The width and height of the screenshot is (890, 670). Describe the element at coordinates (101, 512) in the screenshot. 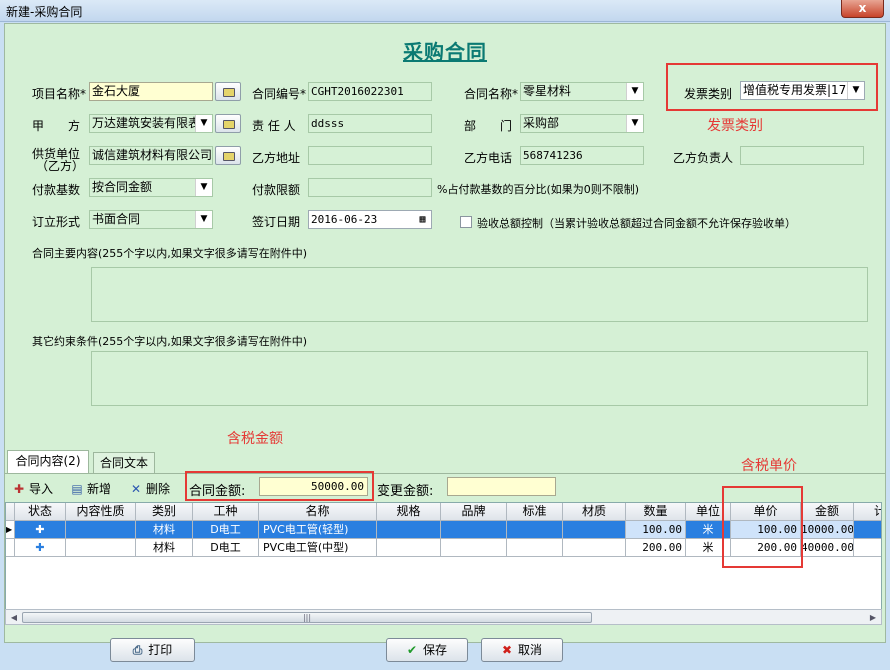

I see `col-content-nature: 内容性质` at that location.